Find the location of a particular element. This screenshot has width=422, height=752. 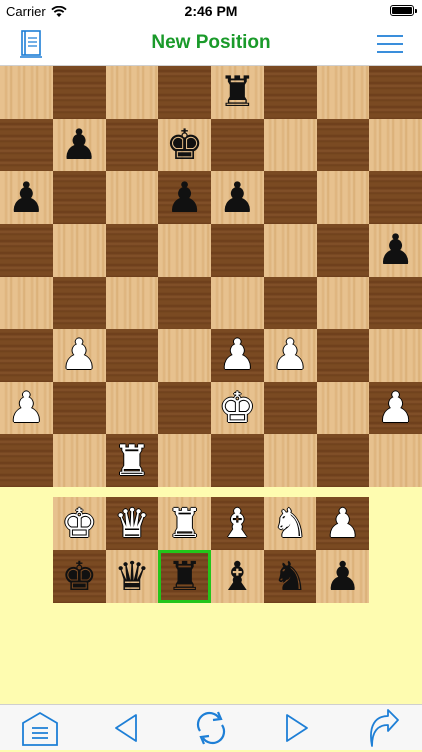

square-h5: ♟ is located at coordinates (395, 250).